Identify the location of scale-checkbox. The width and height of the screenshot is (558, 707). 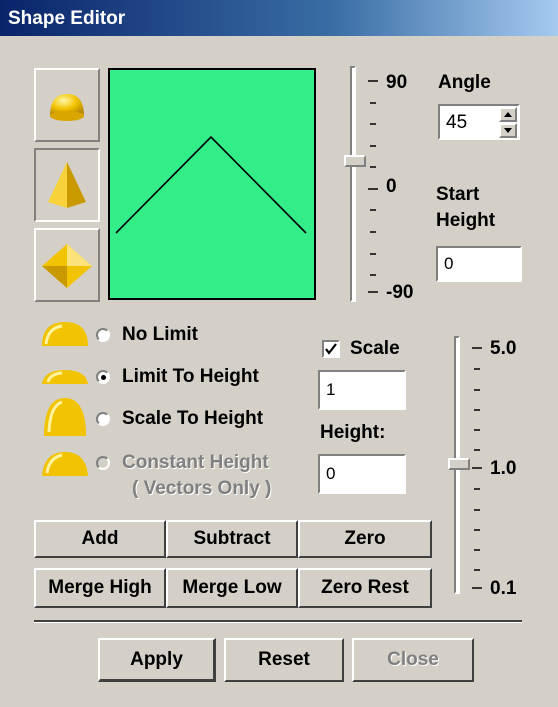
(331, 349).